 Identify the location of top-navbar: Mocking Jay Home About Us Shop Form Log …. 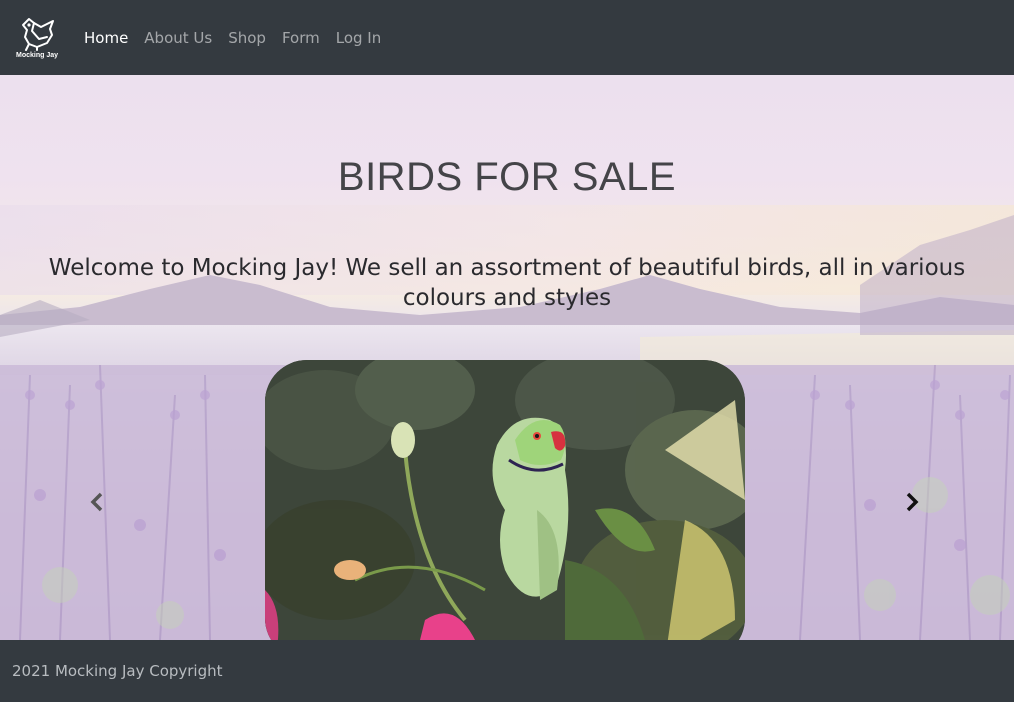
(507, 37).